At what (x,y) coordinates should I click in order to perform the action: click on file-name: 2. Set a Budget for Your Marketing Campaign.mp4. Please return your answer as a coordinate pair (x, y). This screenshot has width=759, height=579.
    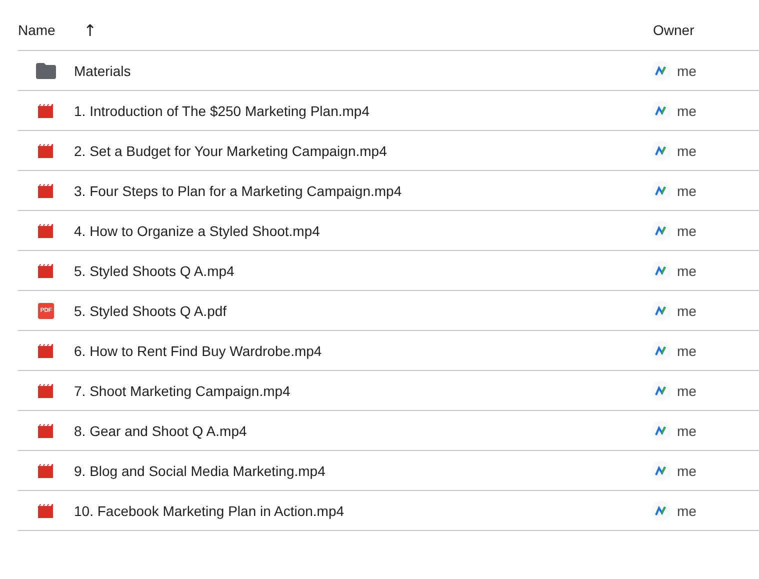
    Looking at the image, I should click on (363, 150).